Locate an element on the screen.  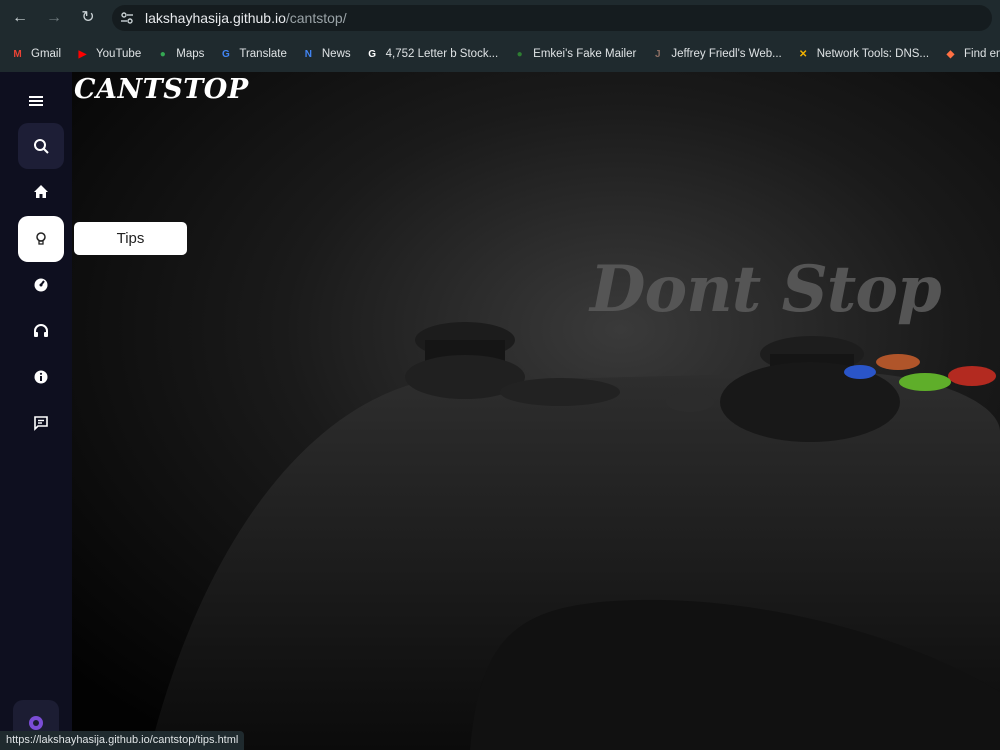
home-icon is located at coordinates (41, 191).